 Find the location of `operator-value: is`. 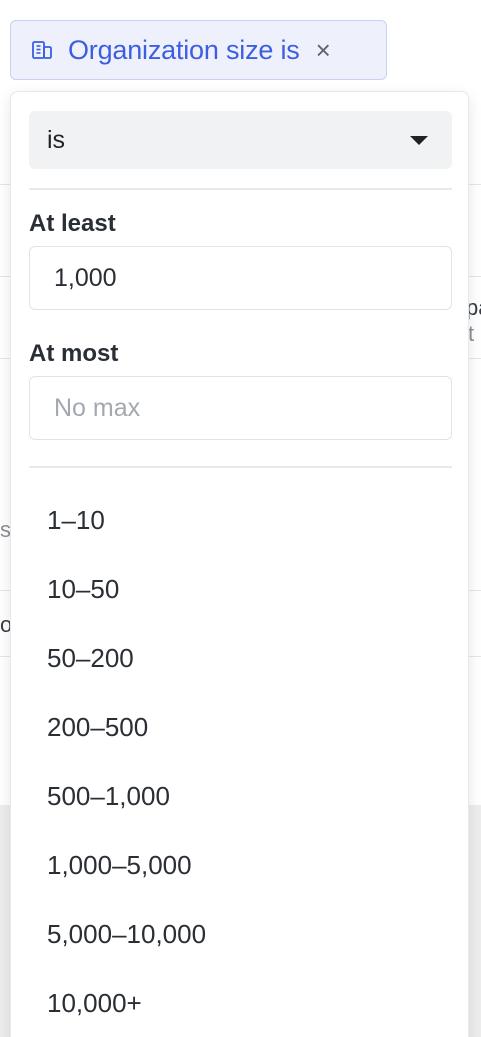

operator-value: is is located at coordinates (56, 139).